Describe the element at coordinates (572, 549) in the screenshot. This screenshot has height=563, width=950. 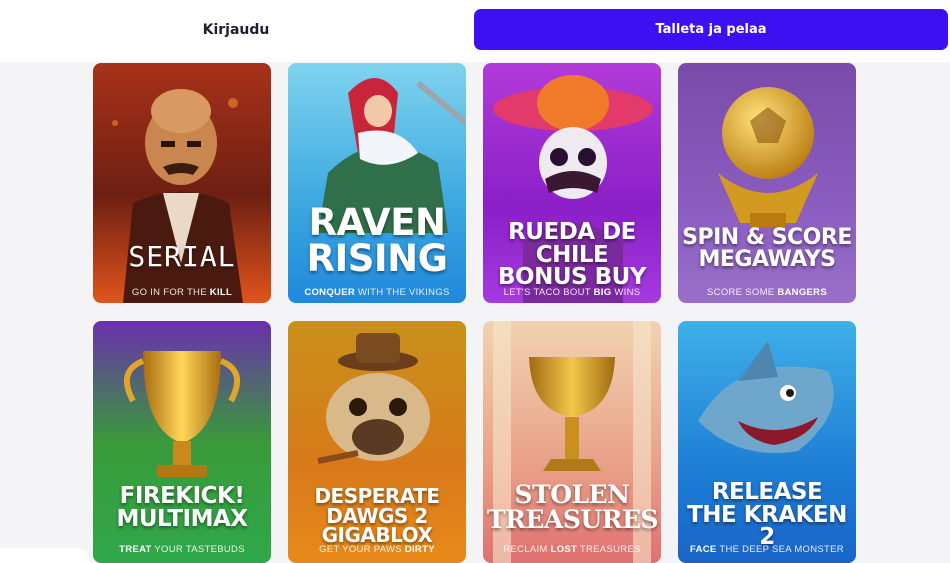
I see `game-tagline: RECLAIM LOST TREASURES` at that location.